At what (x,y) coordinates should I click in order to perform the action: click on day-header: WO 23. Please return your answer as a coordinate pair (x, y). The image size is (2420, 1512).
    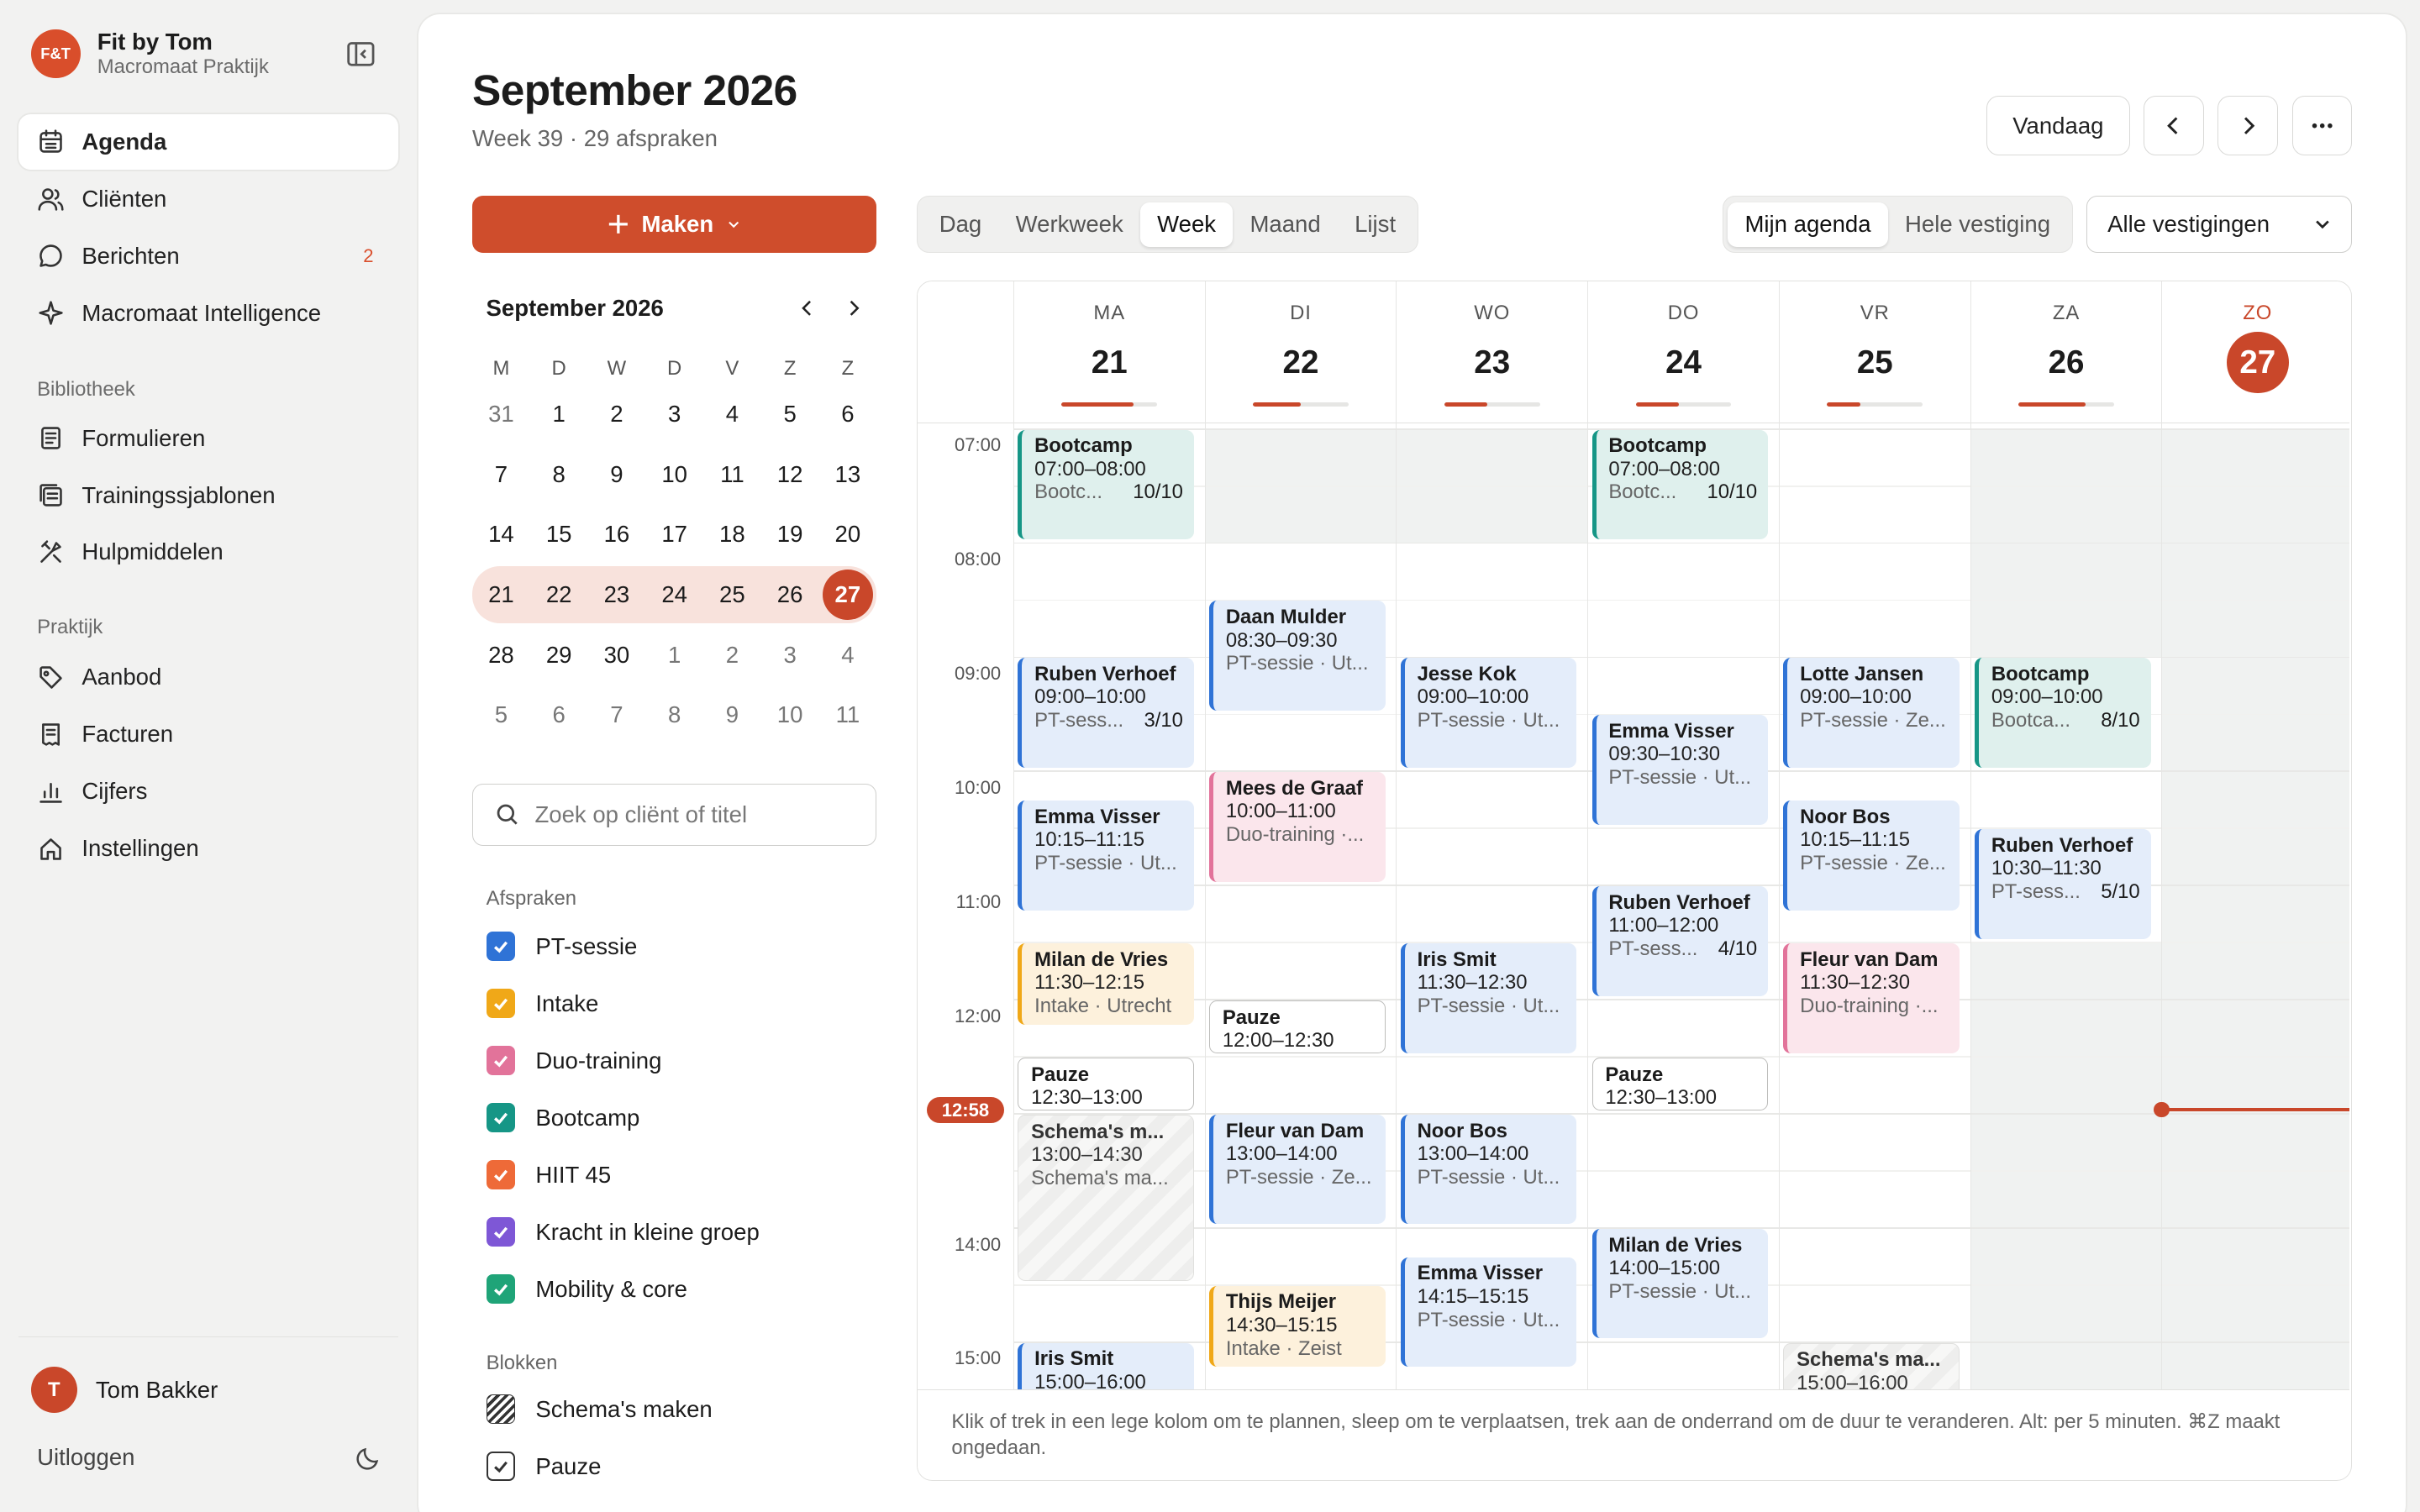
    Looking at the image, I should click on (1492, 352).